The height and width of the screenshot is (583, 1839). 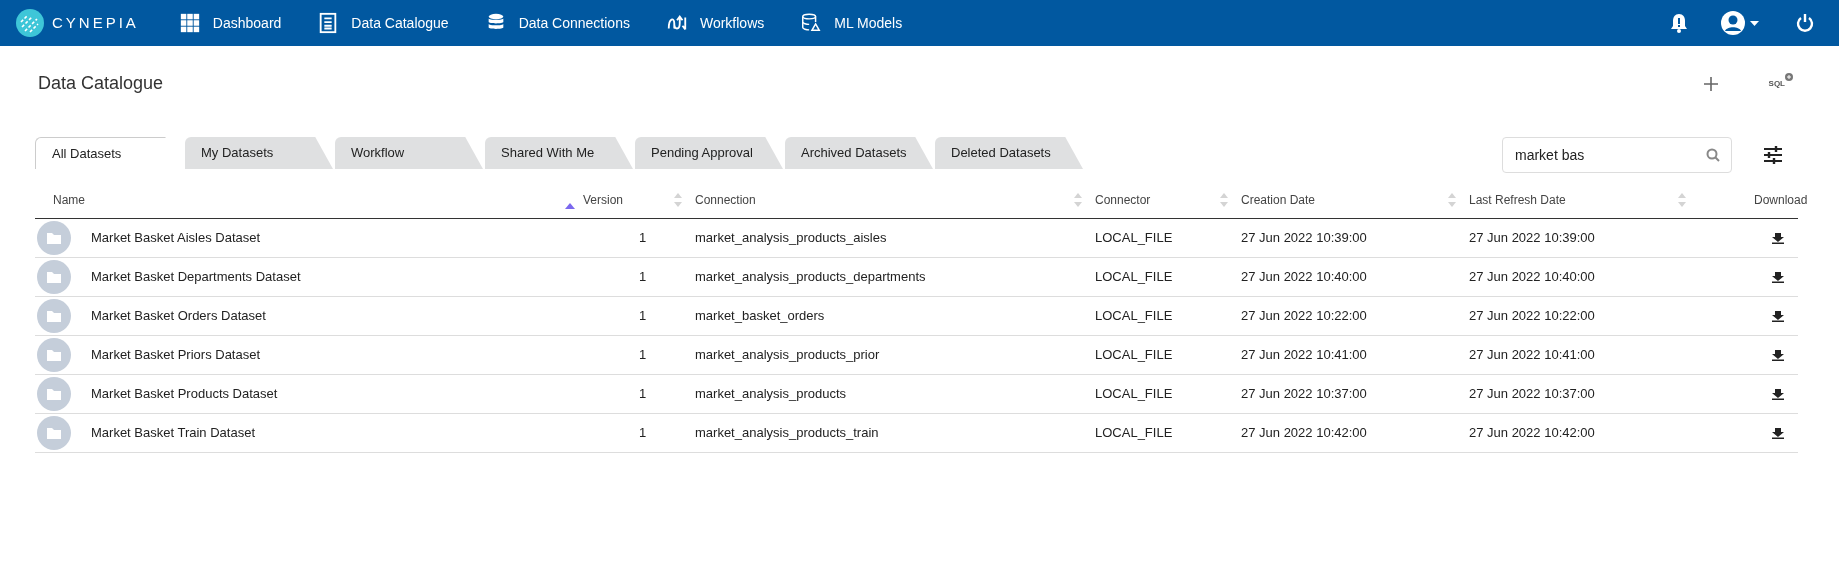 What do you see at coordinates (859, 153) in the screenshot?
I see `tab: Archived Datasets` at bounding box center [859, 153].